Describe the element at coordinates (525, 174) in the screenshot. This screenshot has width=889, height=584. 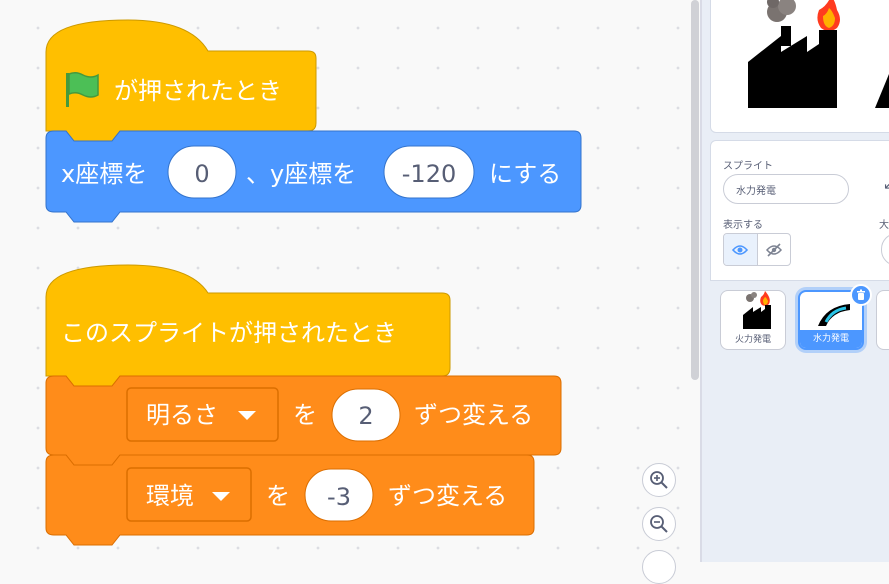
I see `go-to-suffix: にする` at that location.